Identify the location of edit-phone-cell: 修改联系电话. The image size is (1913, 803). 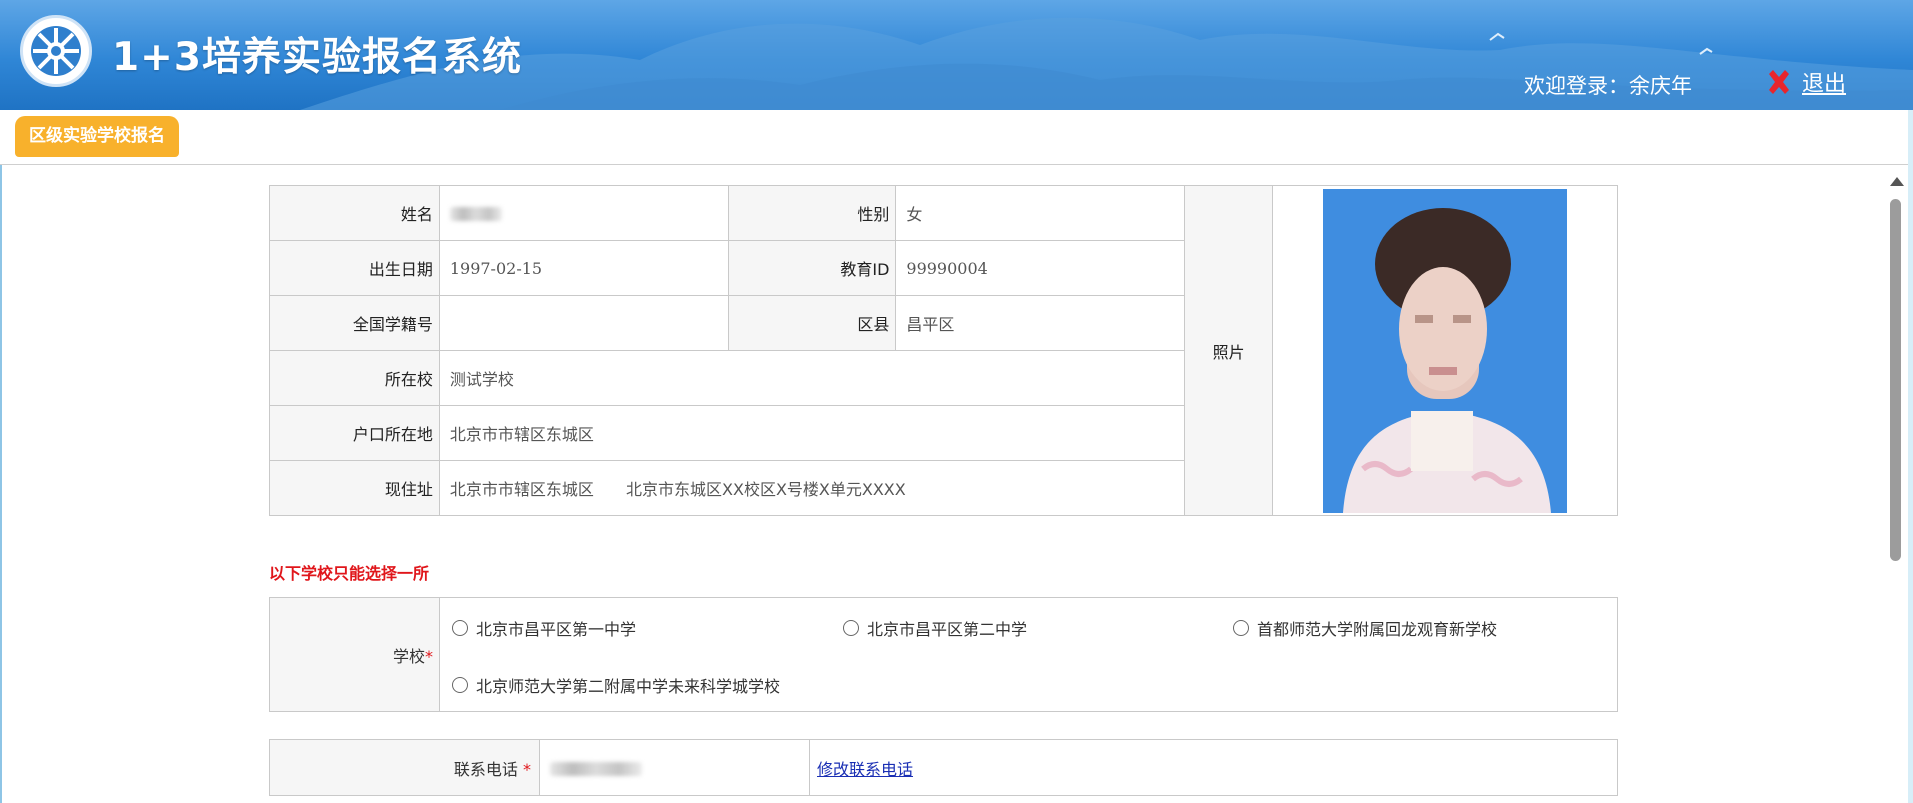
(1213, 767).